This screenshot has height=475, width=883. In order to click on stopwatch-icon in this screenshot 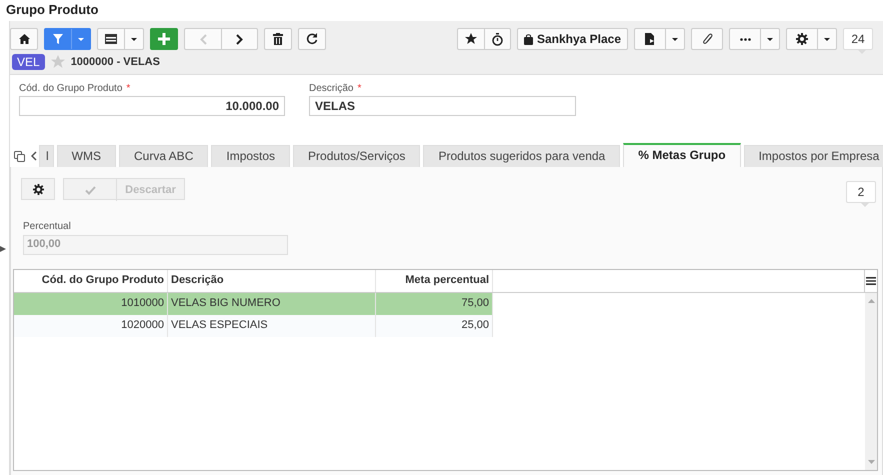, I will do `click(497, 39)`.